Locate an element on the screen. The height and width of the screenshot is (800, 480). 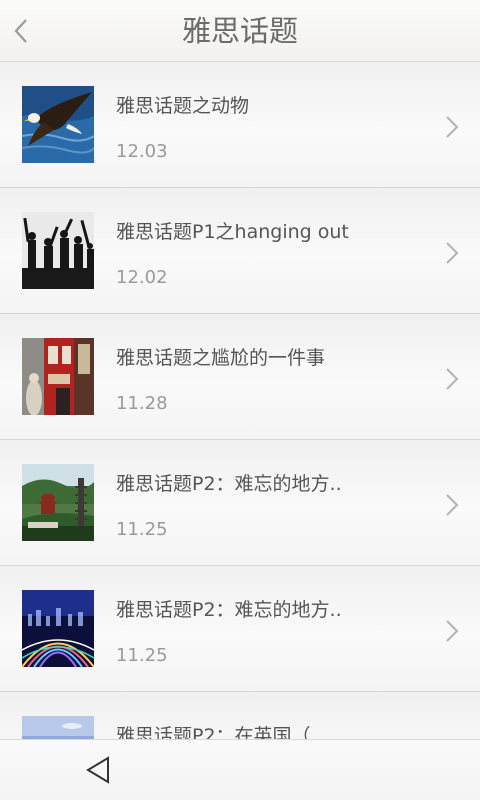
city-lights-thumbnail is located at coordinates (58, 628).